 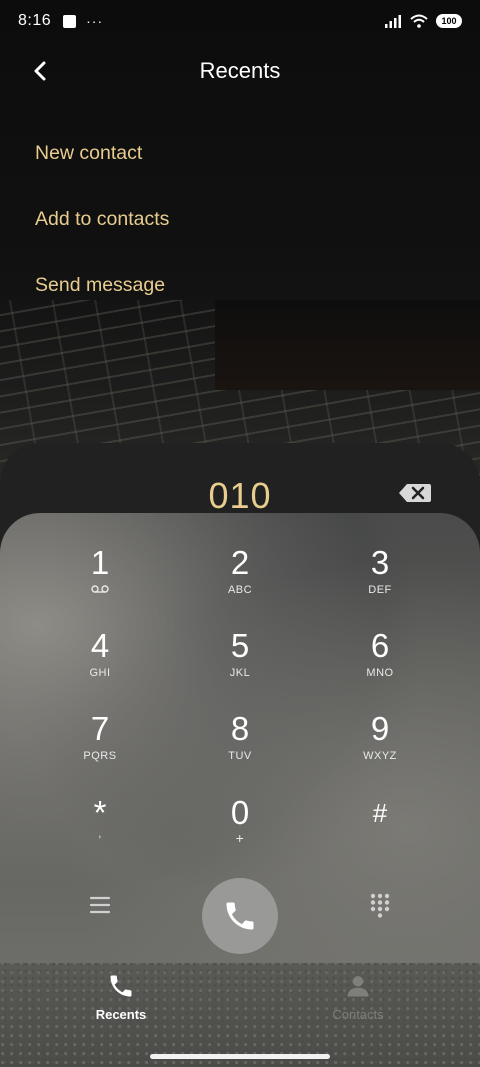 What do you see at coordinates (347, 345) in the screenshot?
I see `wallpaper-wall` at bounding box center [347, 345].